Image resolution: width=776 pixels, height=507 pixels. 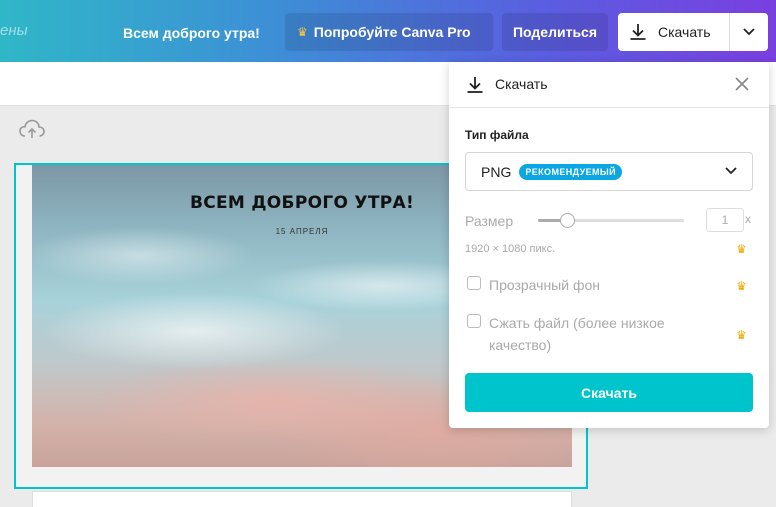 I want to click on size-input: 1, so click(x=725, y=220).